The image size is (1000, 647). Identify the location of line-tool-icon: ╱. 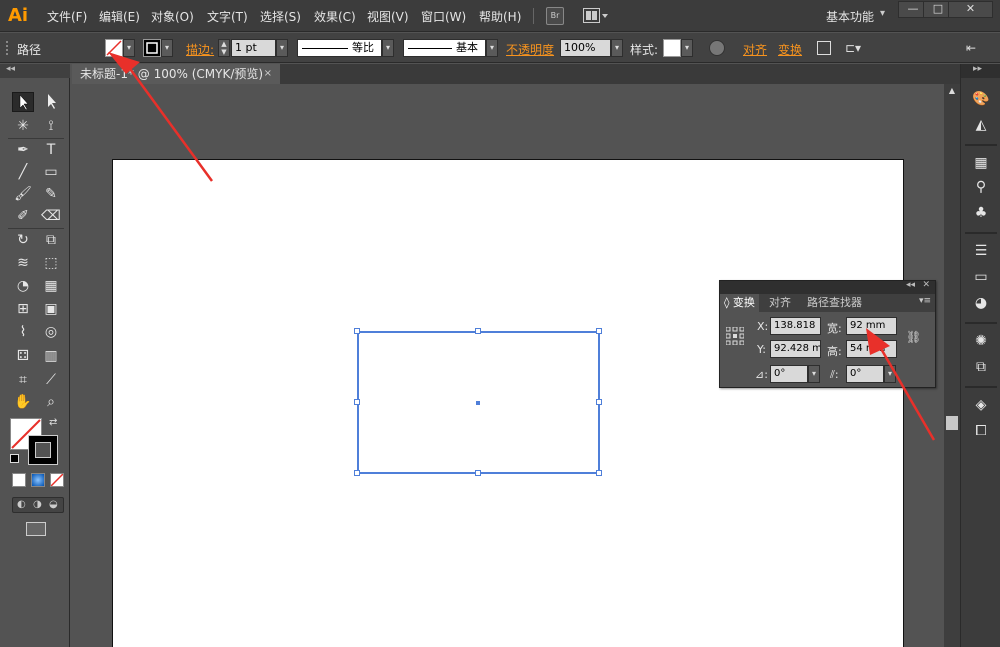
(23, 172).